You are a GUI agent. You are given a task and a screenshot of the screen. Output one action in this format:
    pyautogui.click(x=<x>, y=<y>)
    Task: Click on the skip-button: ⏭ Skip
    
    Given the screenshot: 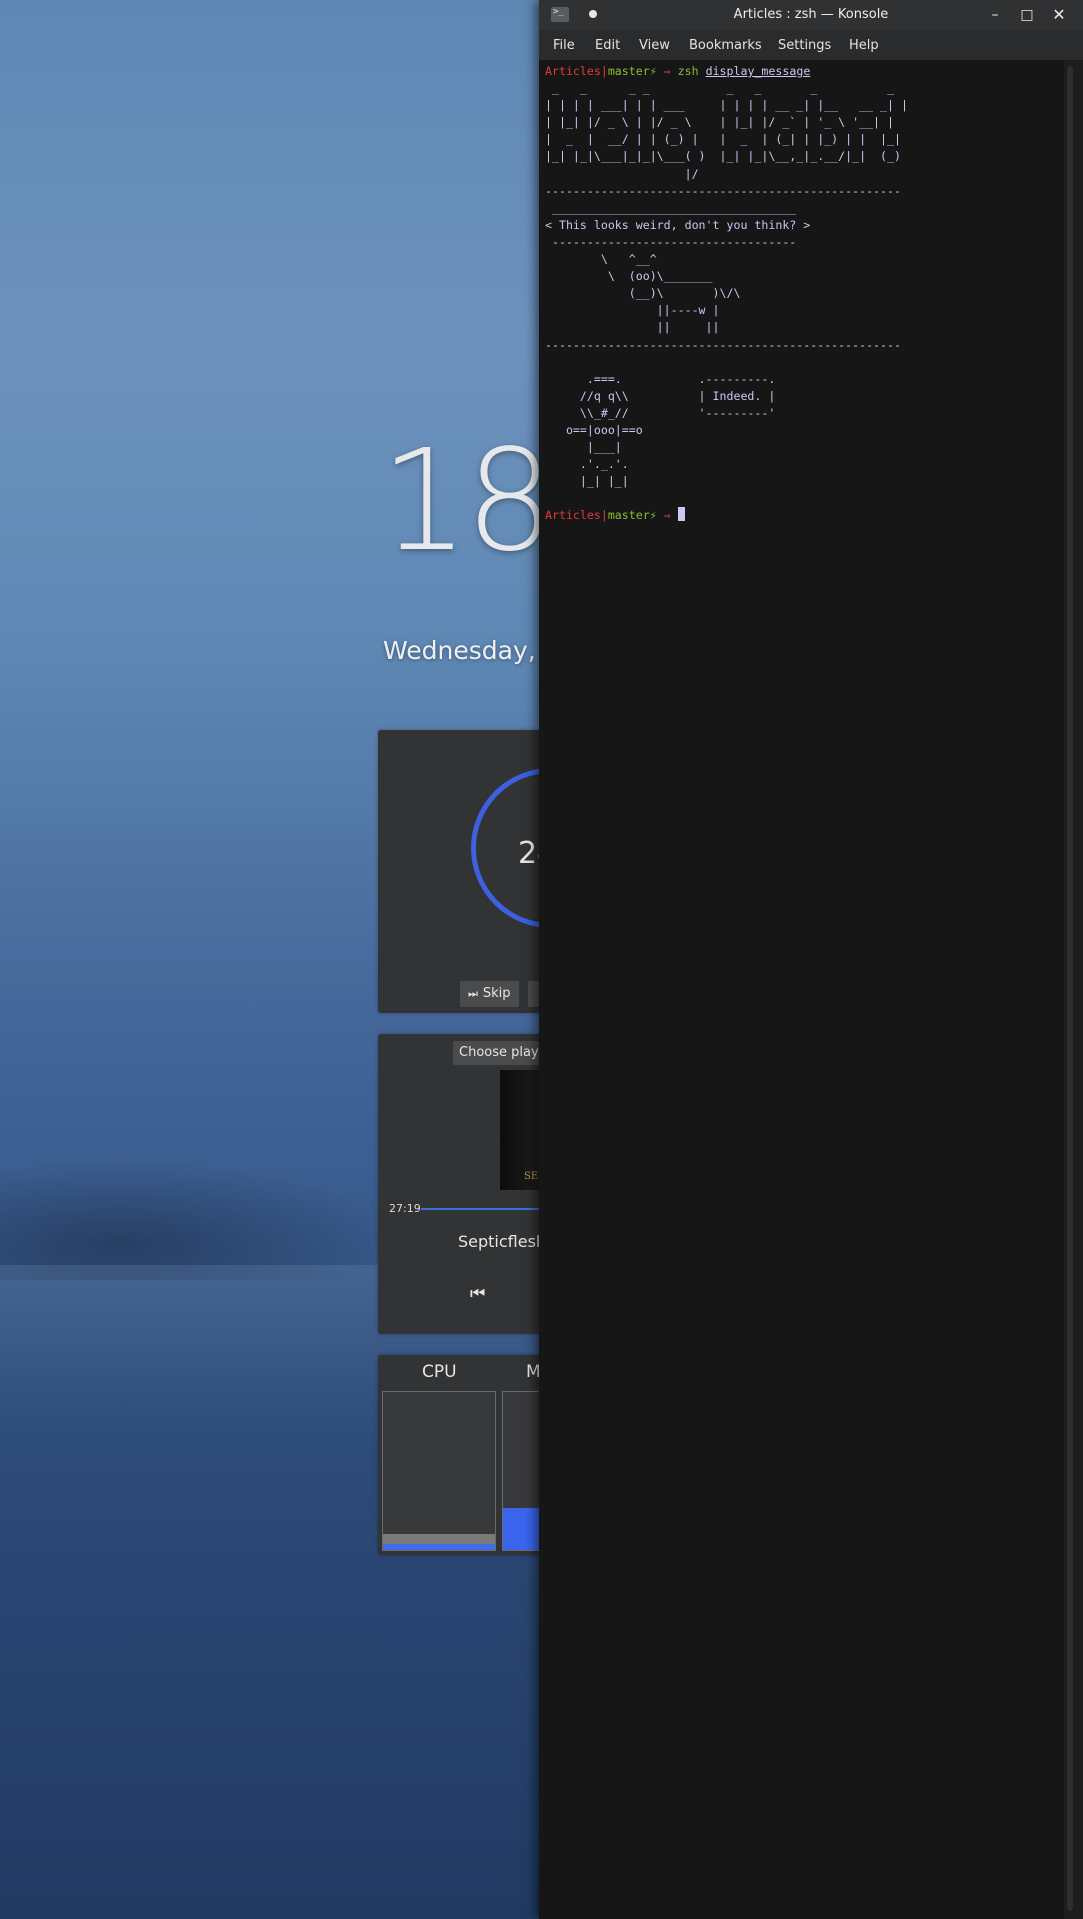 What is the action you would take?
    pyautogui.click(x=489, y=994)
    